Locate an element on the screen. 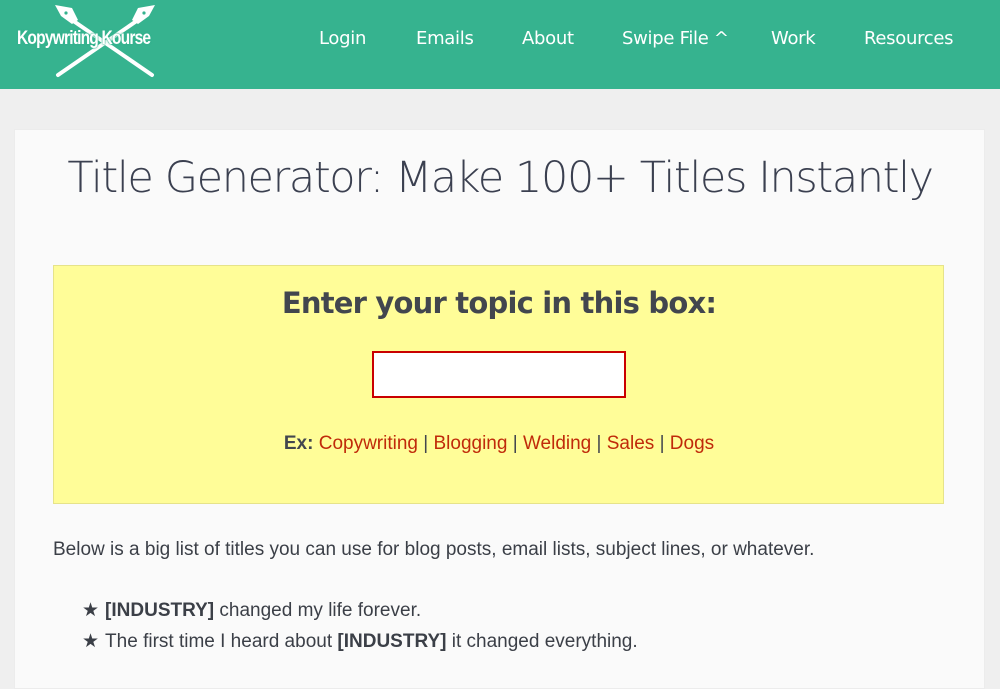 The image size is (1000, 689). nav-swipe-file: Swipe File ^ is located at coordinates (675, 39).